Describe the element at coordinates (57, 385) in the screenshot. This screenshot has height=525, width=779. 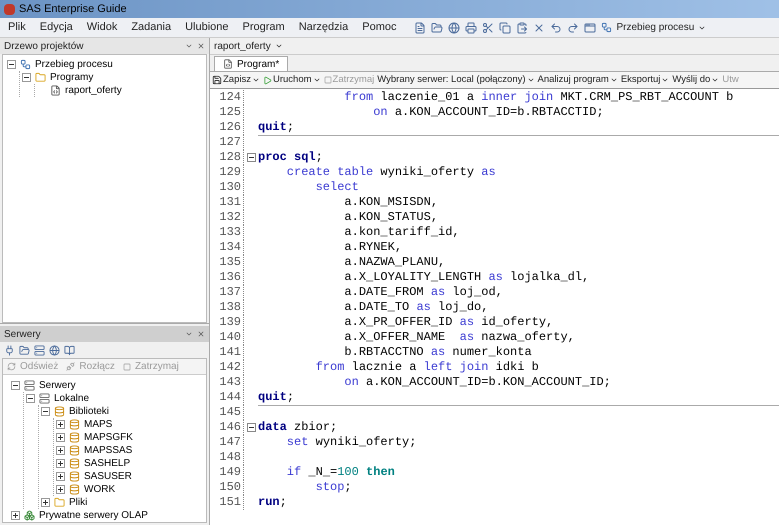
I see `tree-item: Serwery` at that location.